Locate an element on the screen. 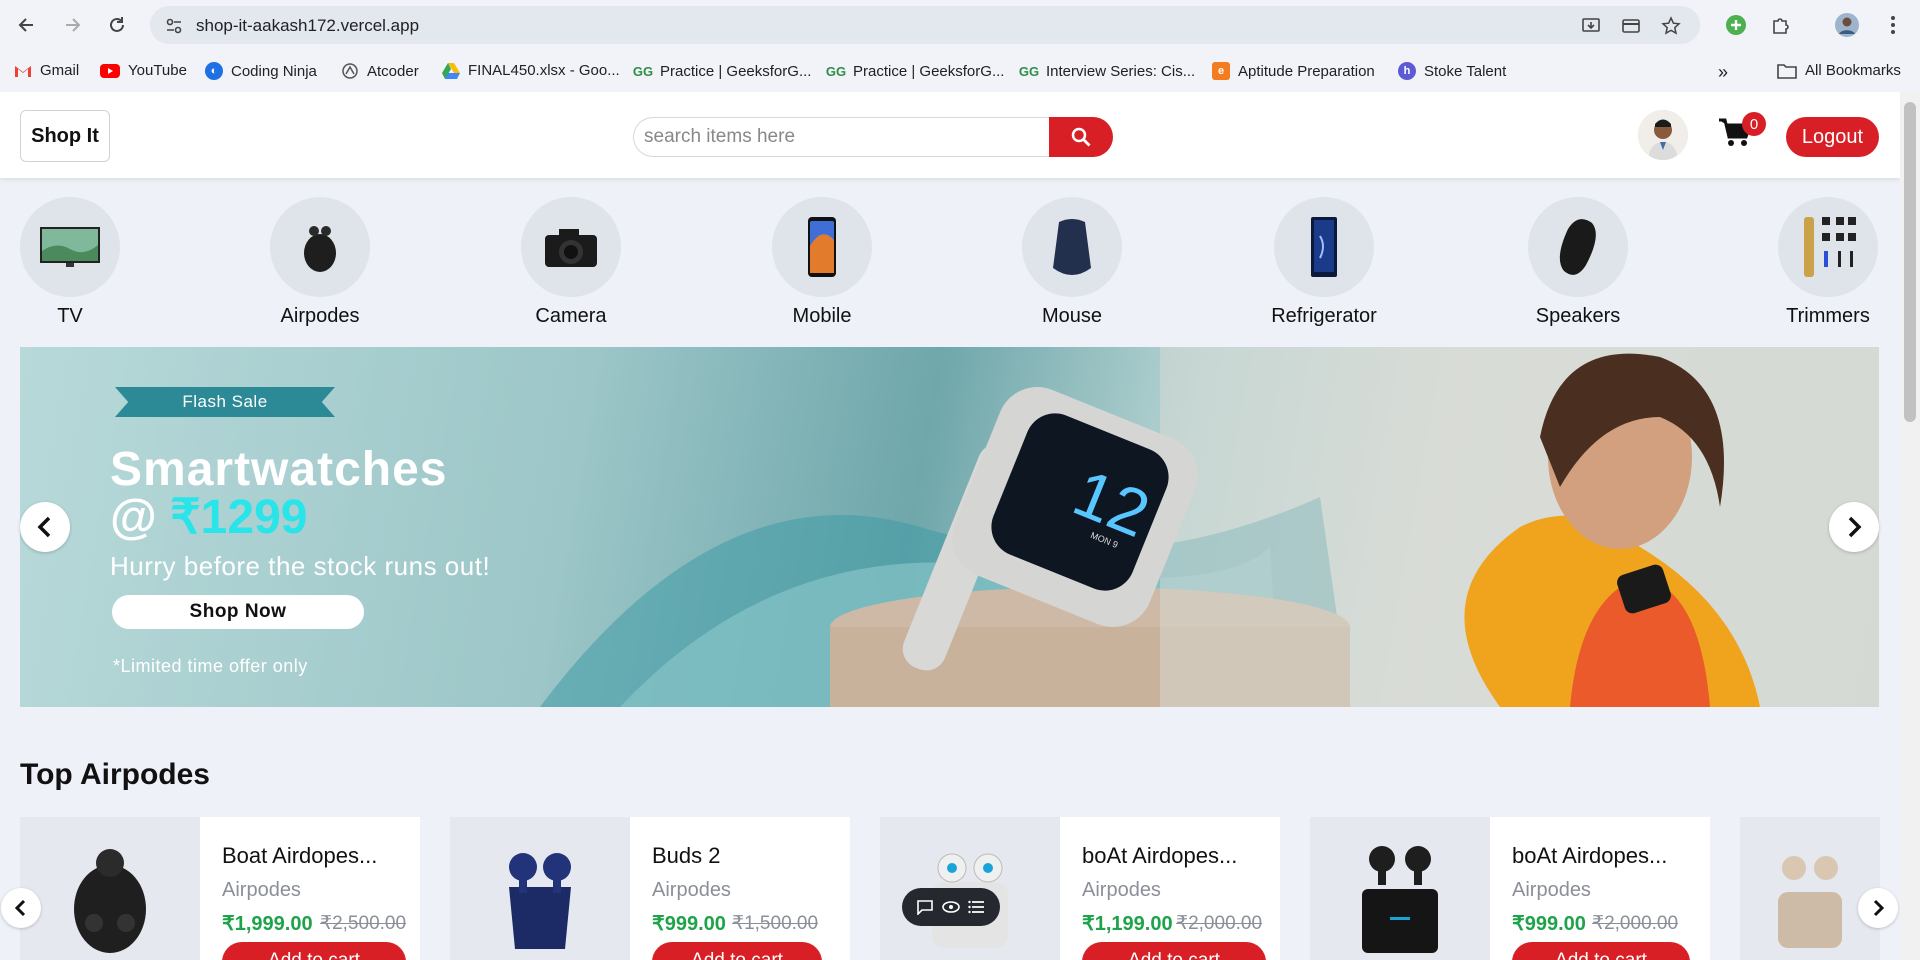 Image resolution: width=1920 pixels, height=960 pixels. category-airpodes: Airpodes is located at coordinates (320, 262).